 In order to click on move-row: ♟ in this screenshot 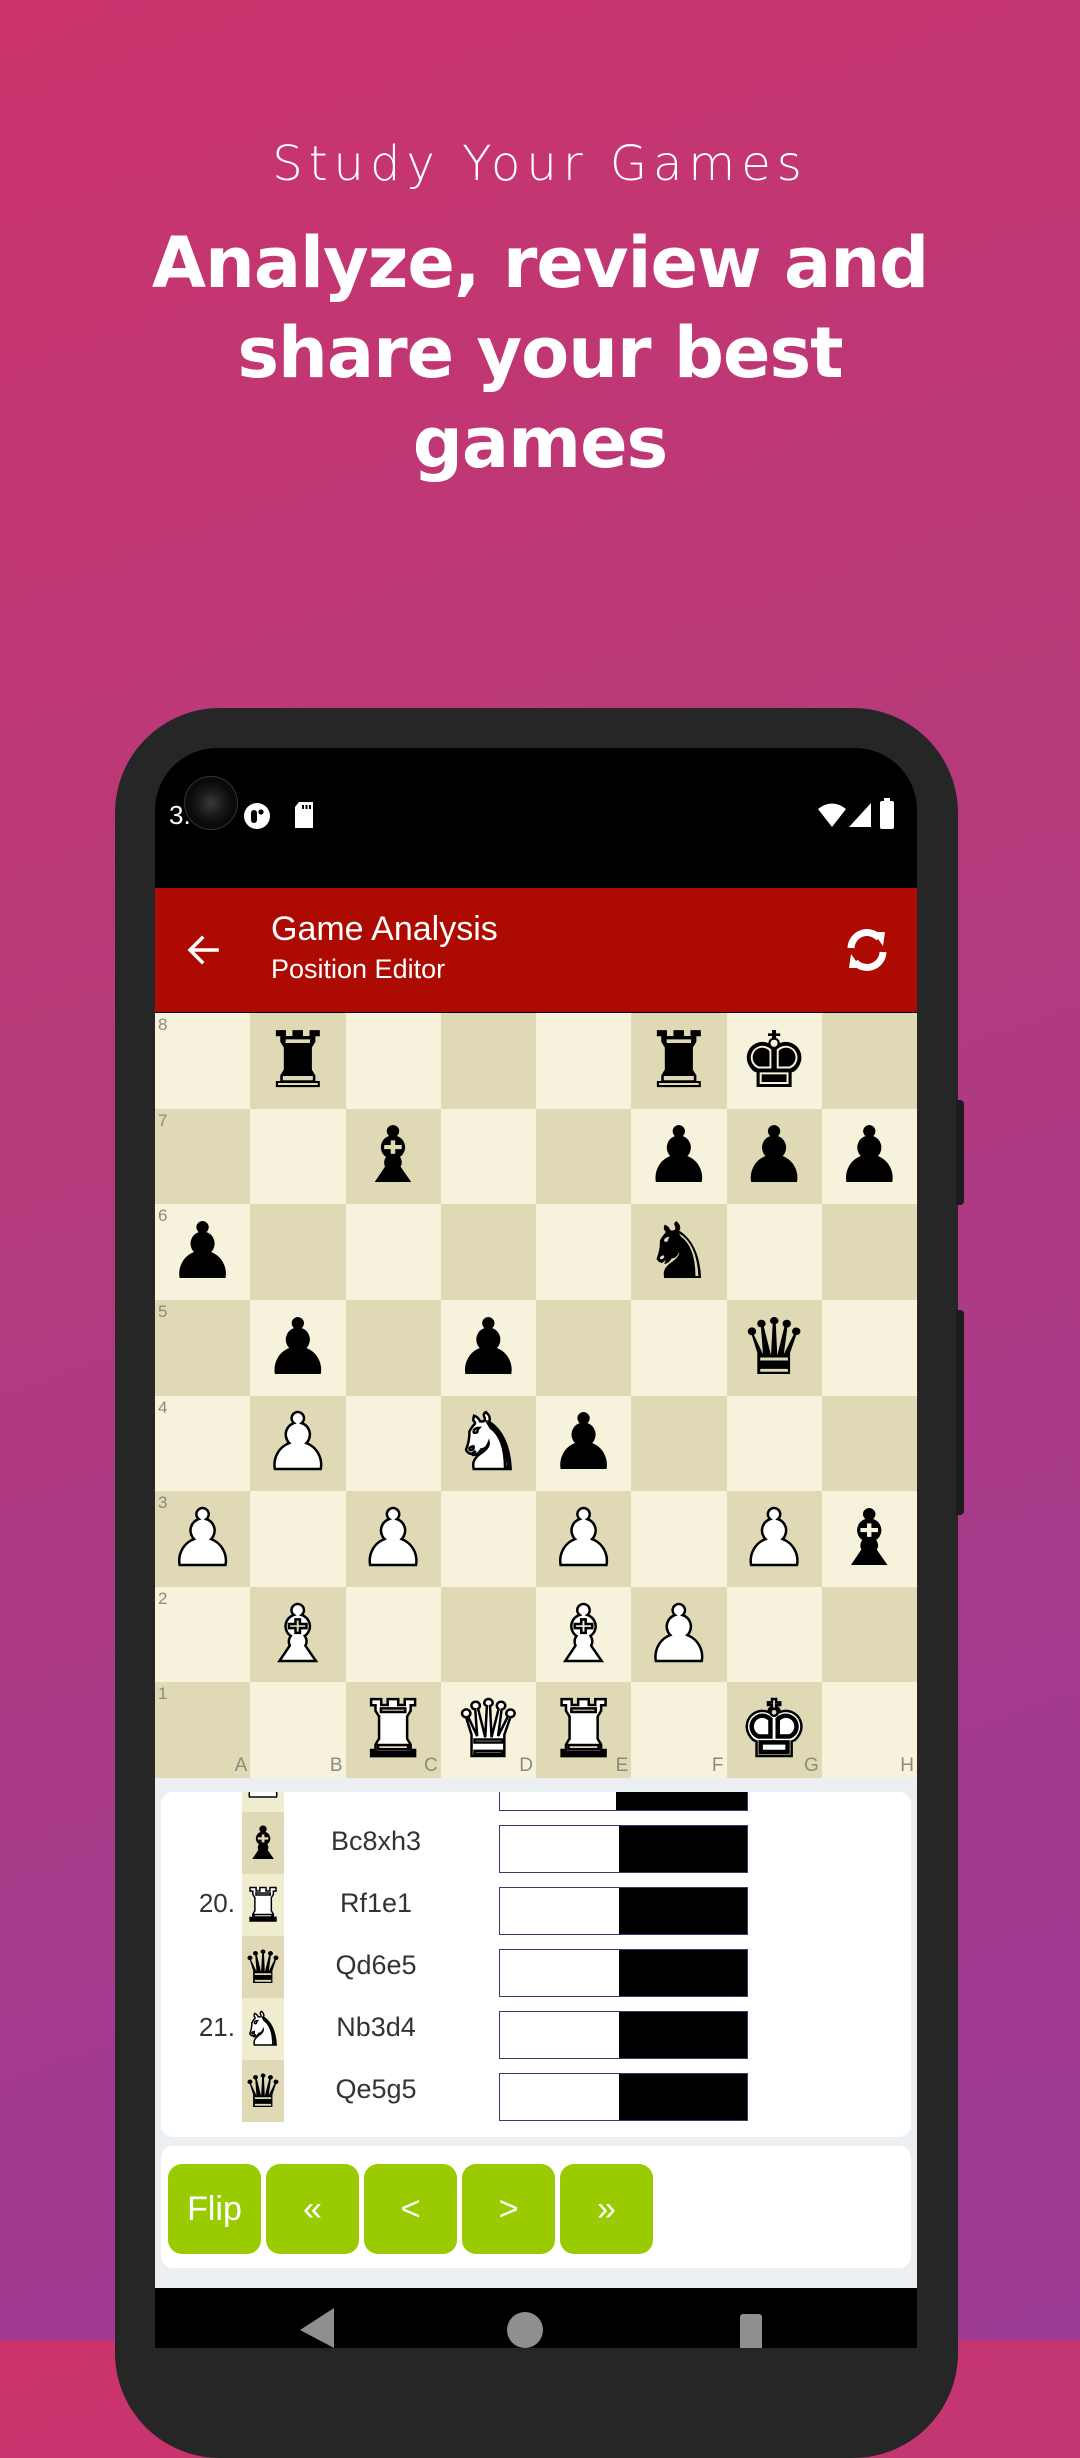, I will do `click(536, 1802)`.